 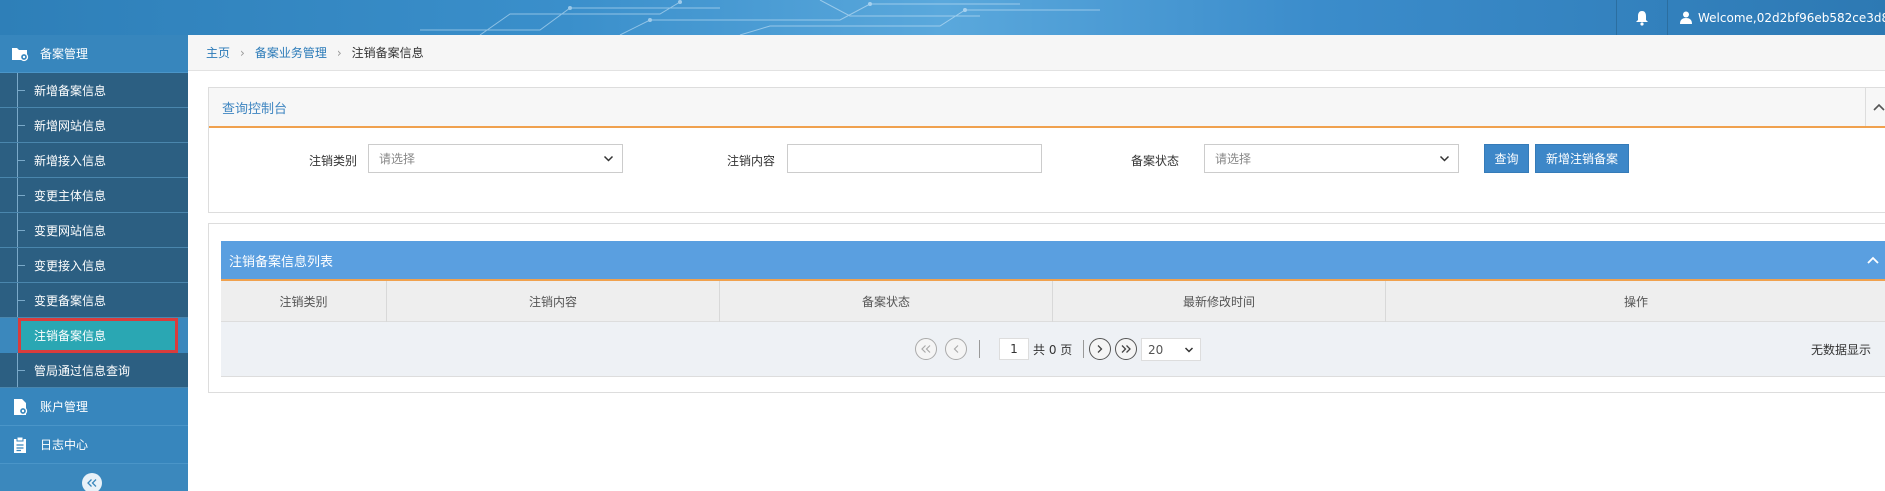 I want to click on user-icon, so click(x=1686, y=17).